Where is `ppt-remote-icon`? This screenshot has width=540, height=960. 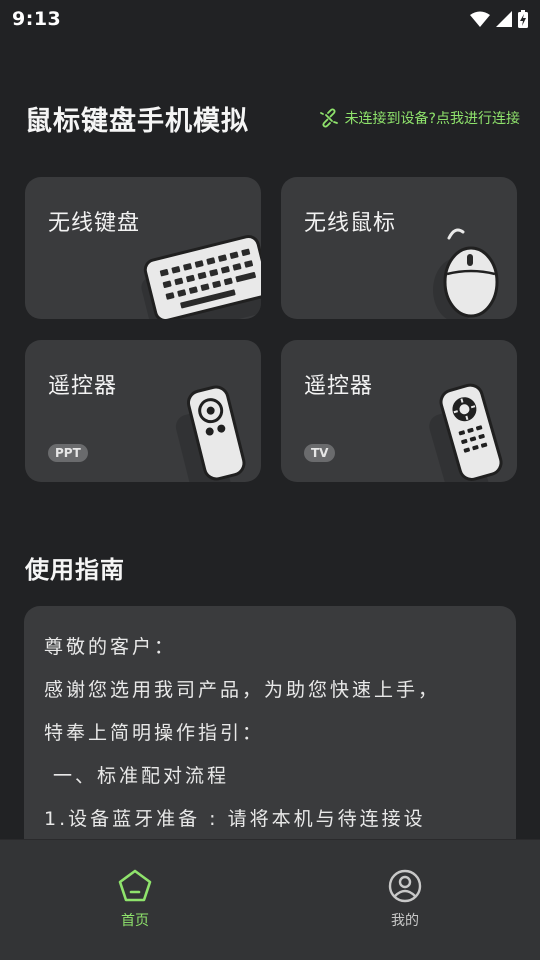 ppt-remote-icon is located at coordinates (210, 433).